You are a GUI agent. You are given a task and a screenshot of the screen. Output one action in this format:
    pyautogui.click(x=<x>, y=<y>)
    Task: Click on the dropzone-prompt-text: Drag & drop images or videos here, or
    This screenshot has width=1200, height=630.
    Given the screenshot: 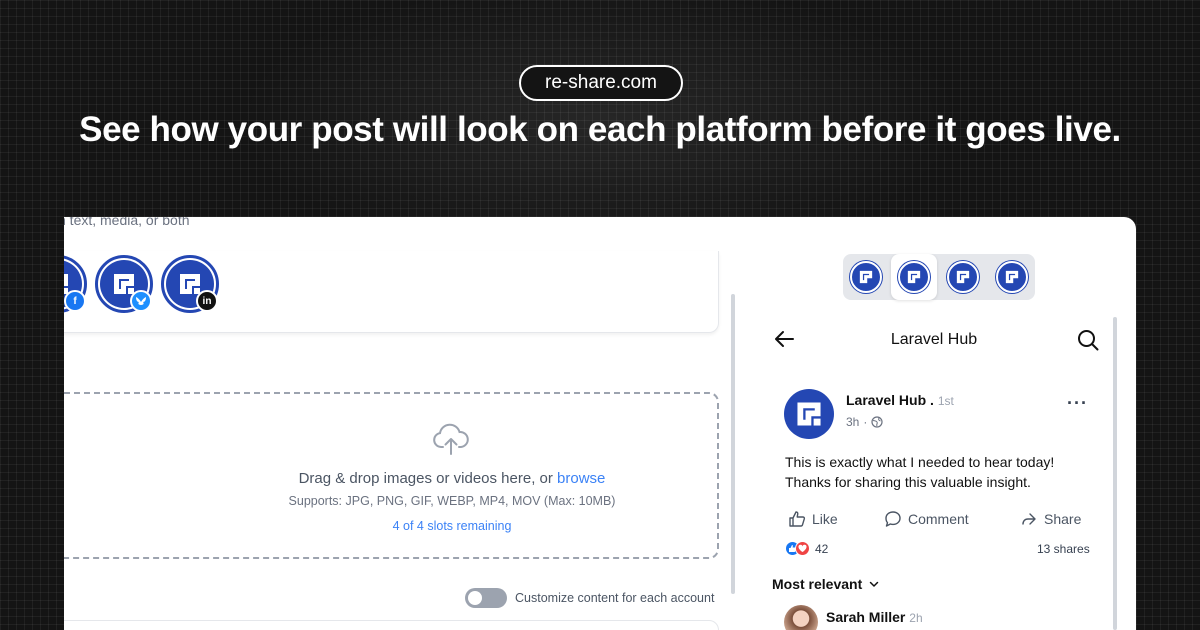 What is the action you would take?
    pyautogui.click(x=428, y=478)
    